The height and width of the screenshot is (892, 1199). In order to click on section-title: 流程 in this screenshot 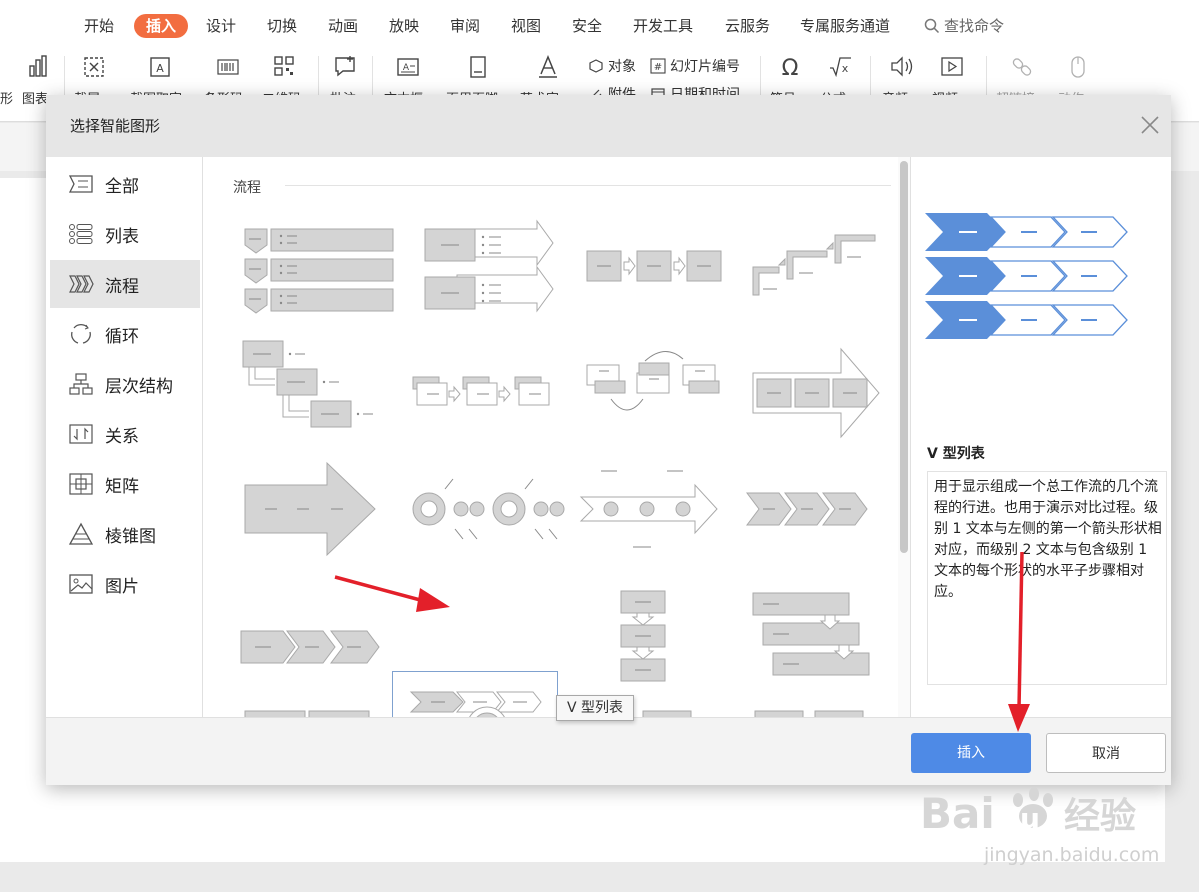, I will do `click(247, 188)`.